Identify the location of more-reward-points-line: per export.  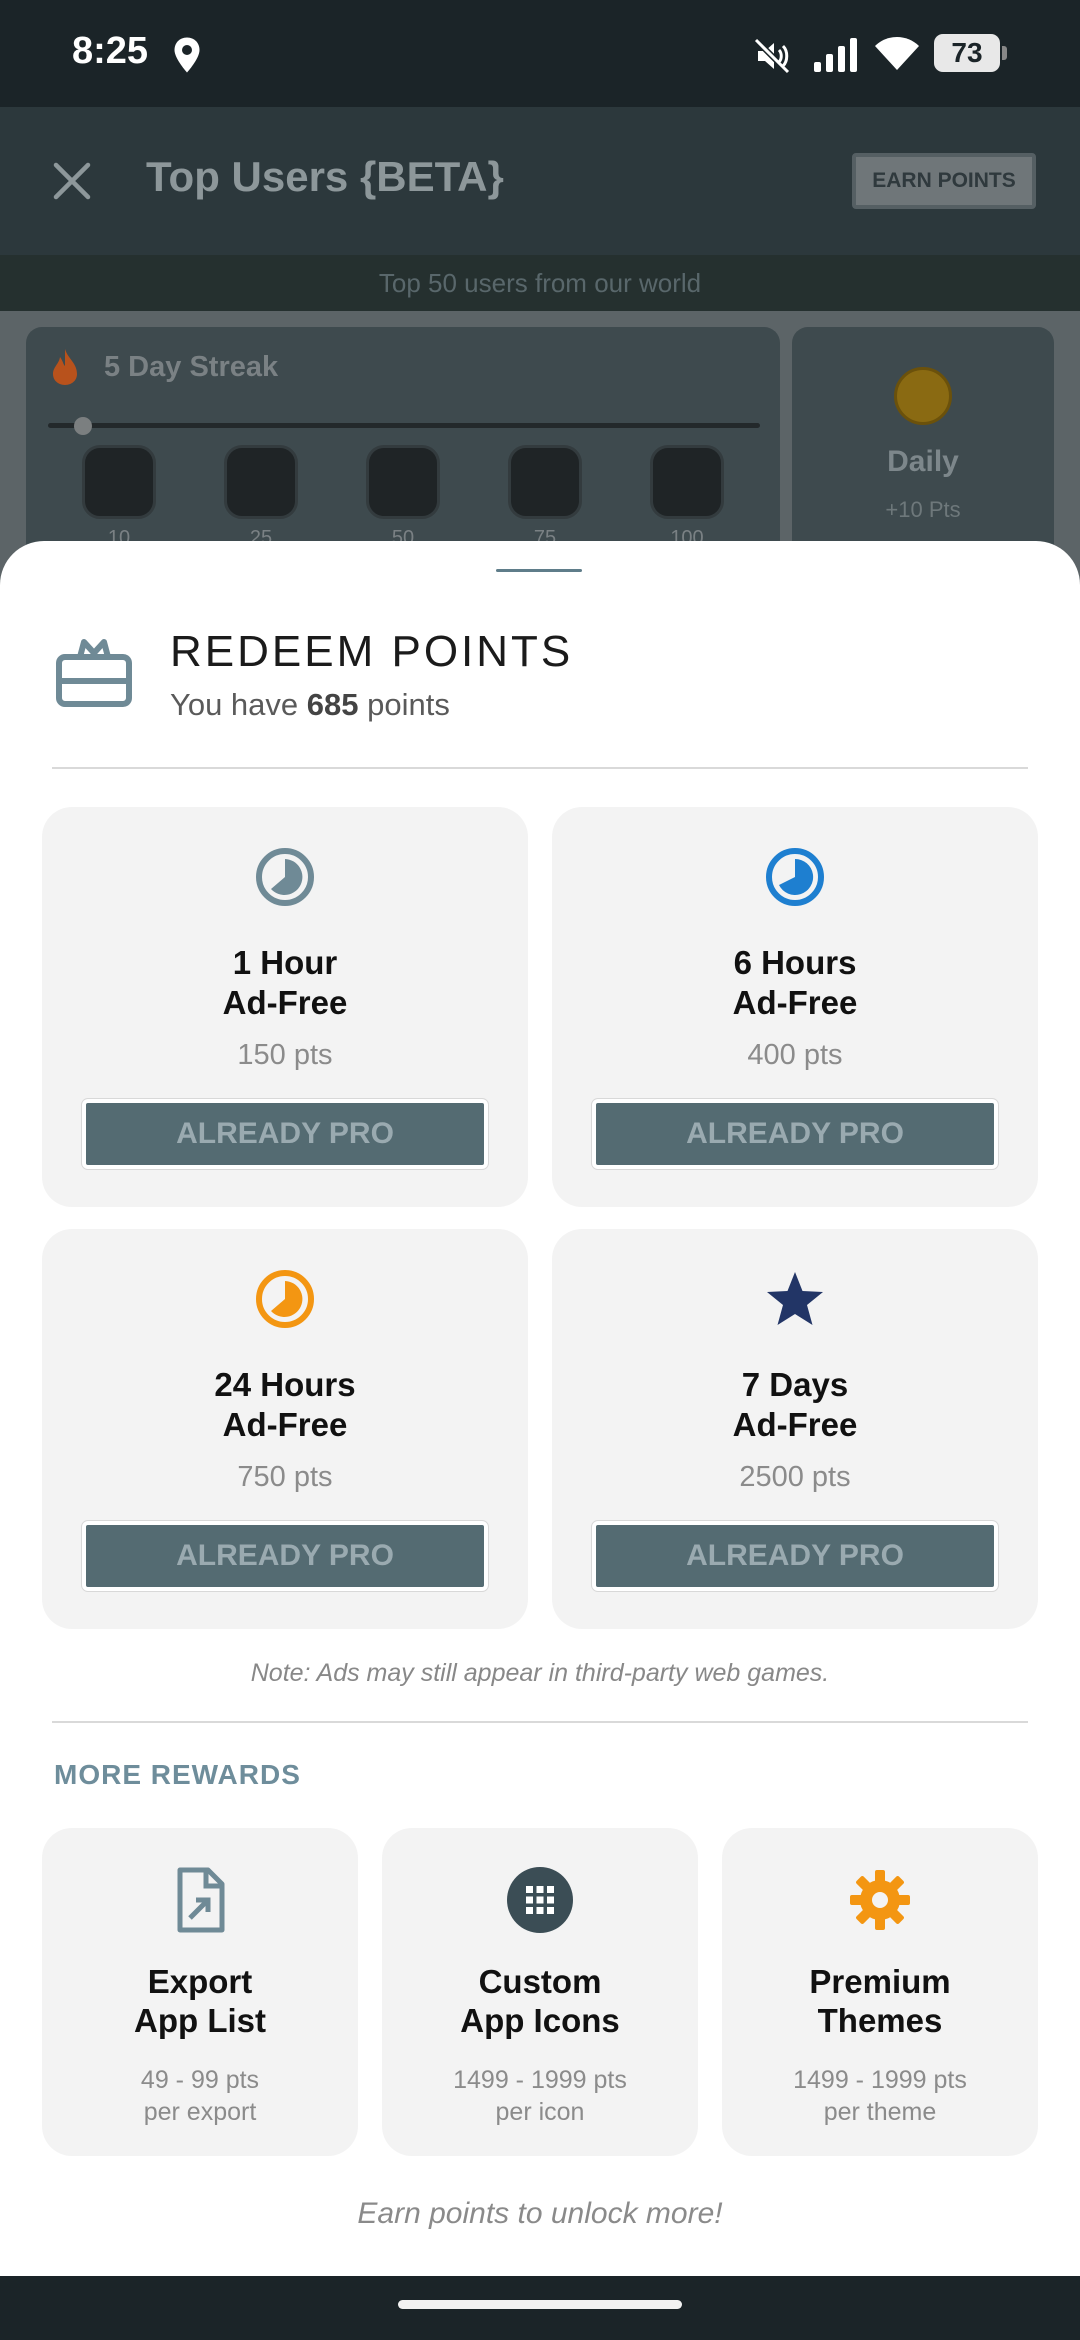
(200, 2112).